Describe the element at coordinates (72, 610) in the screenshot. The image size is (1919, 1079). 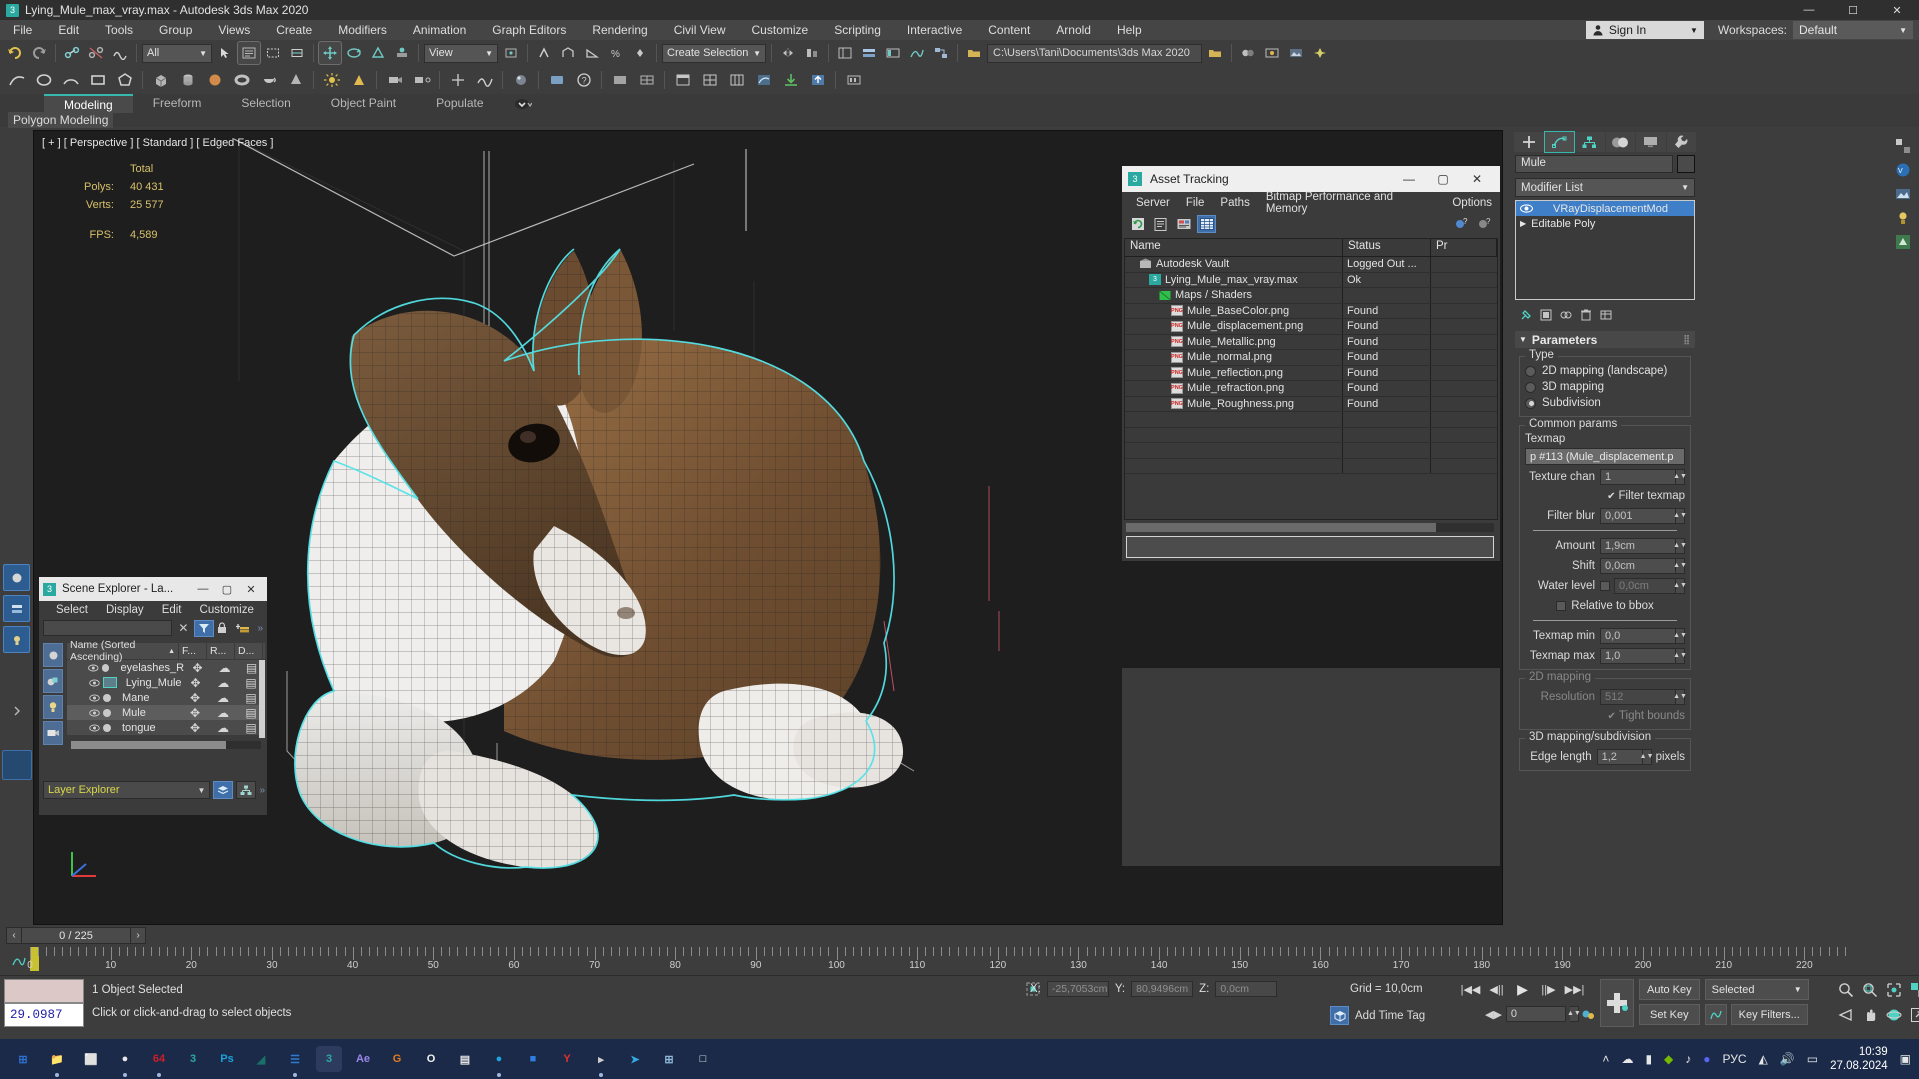
I see `se-menu-select: Select` at that location.